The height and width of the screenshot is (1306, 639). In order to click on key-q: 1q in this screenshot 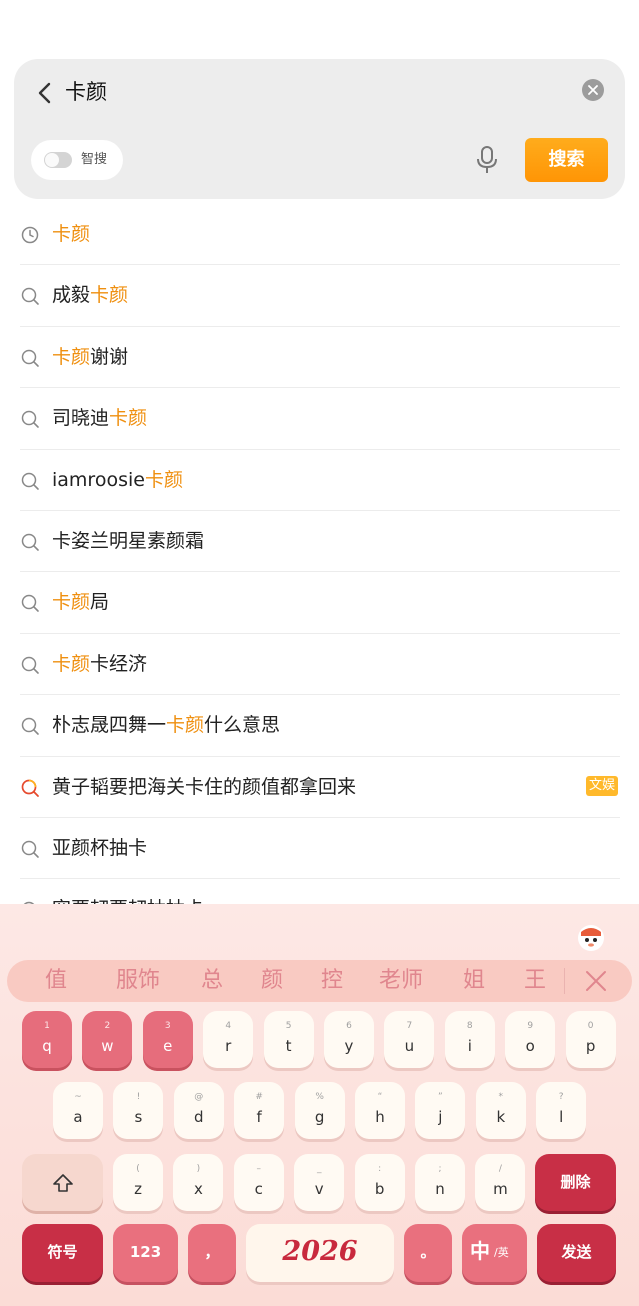, I will do `click(47, 1039)`.